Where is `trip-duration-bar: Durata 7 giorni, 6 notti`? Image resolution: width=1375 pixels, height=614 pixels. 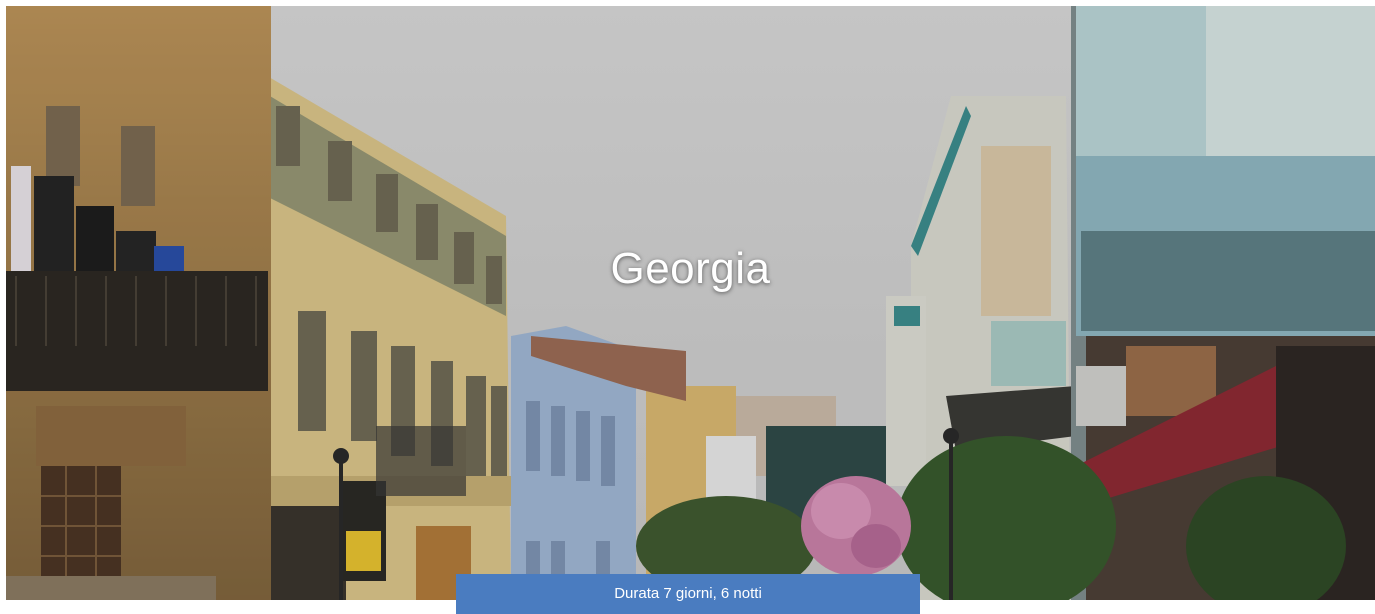 trip-duration-bar: Durata 7 giorni, 6 notti is located at coordinates (688, 594).